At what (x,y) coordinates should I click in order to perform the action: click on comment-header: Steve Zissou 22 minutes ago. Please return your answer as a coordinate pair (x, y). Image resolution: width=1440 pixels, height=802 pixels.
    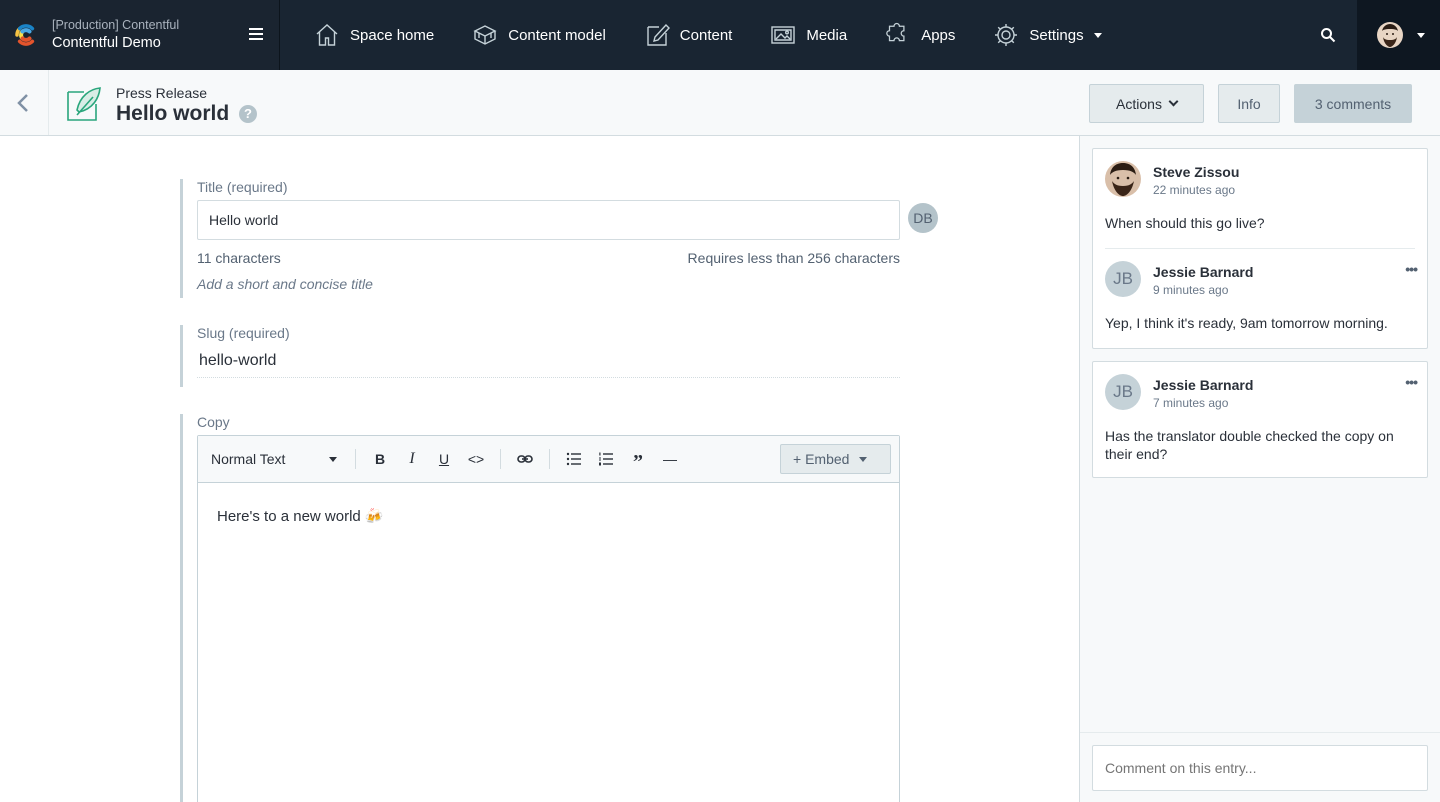
    Looking at the image, I should click on (1260, 173).